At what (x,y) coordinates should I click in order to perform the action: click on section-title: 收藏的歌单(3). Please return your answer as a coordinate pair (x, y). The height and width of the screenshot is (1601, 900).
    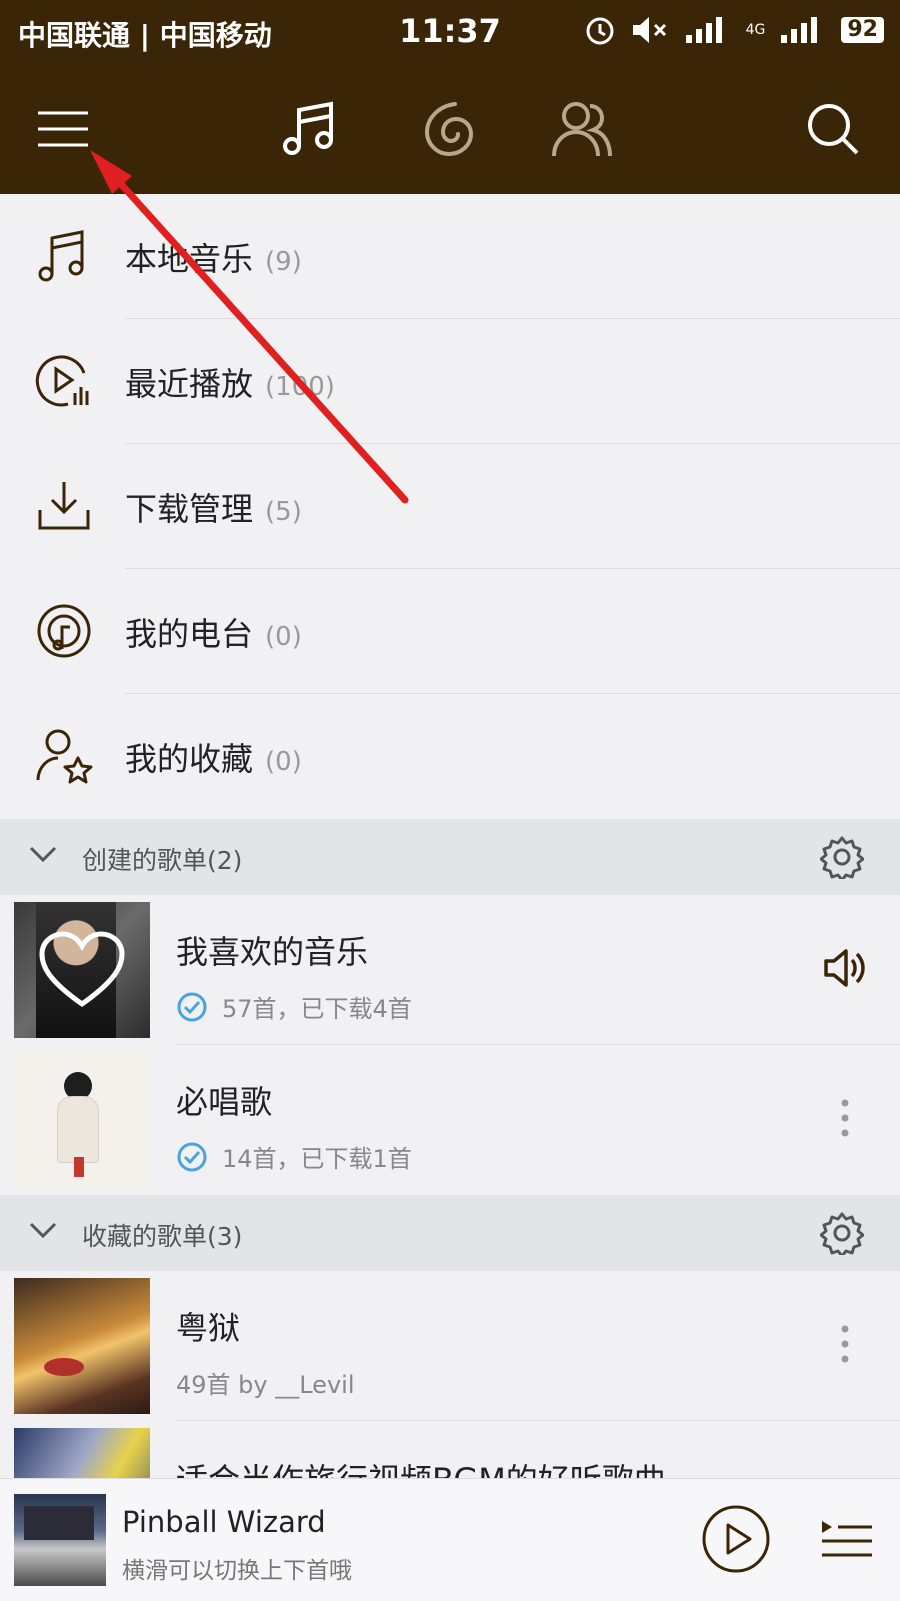
    Looking at the image, I should click on (162, 1236).